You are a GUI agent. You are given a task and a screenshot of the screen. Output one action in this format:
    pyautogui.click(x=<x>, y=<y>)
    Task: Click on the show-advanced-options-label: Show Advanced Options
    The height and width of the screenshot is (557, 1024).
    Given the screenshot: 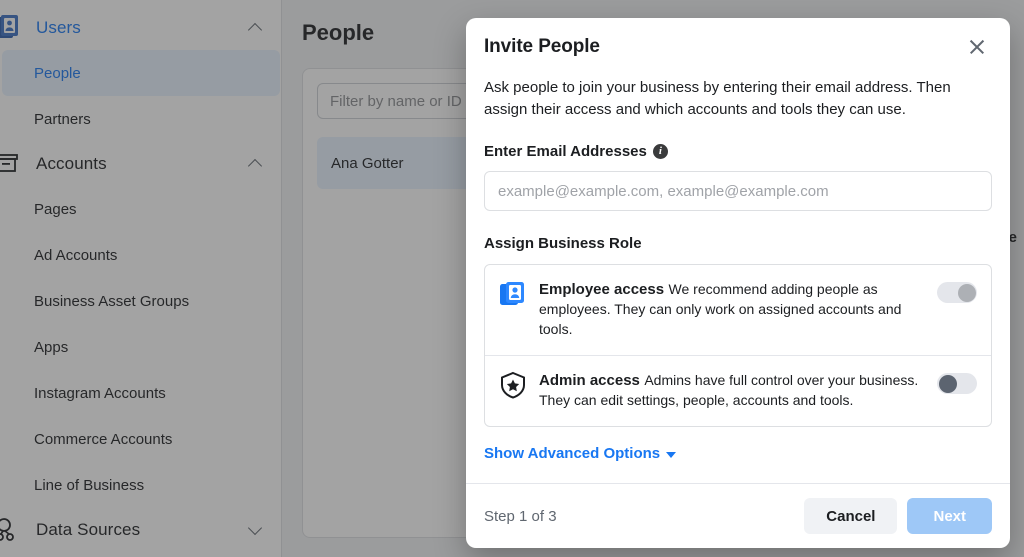 What is the action you would take?
    pyautogui.click(x=572, y=453)
    